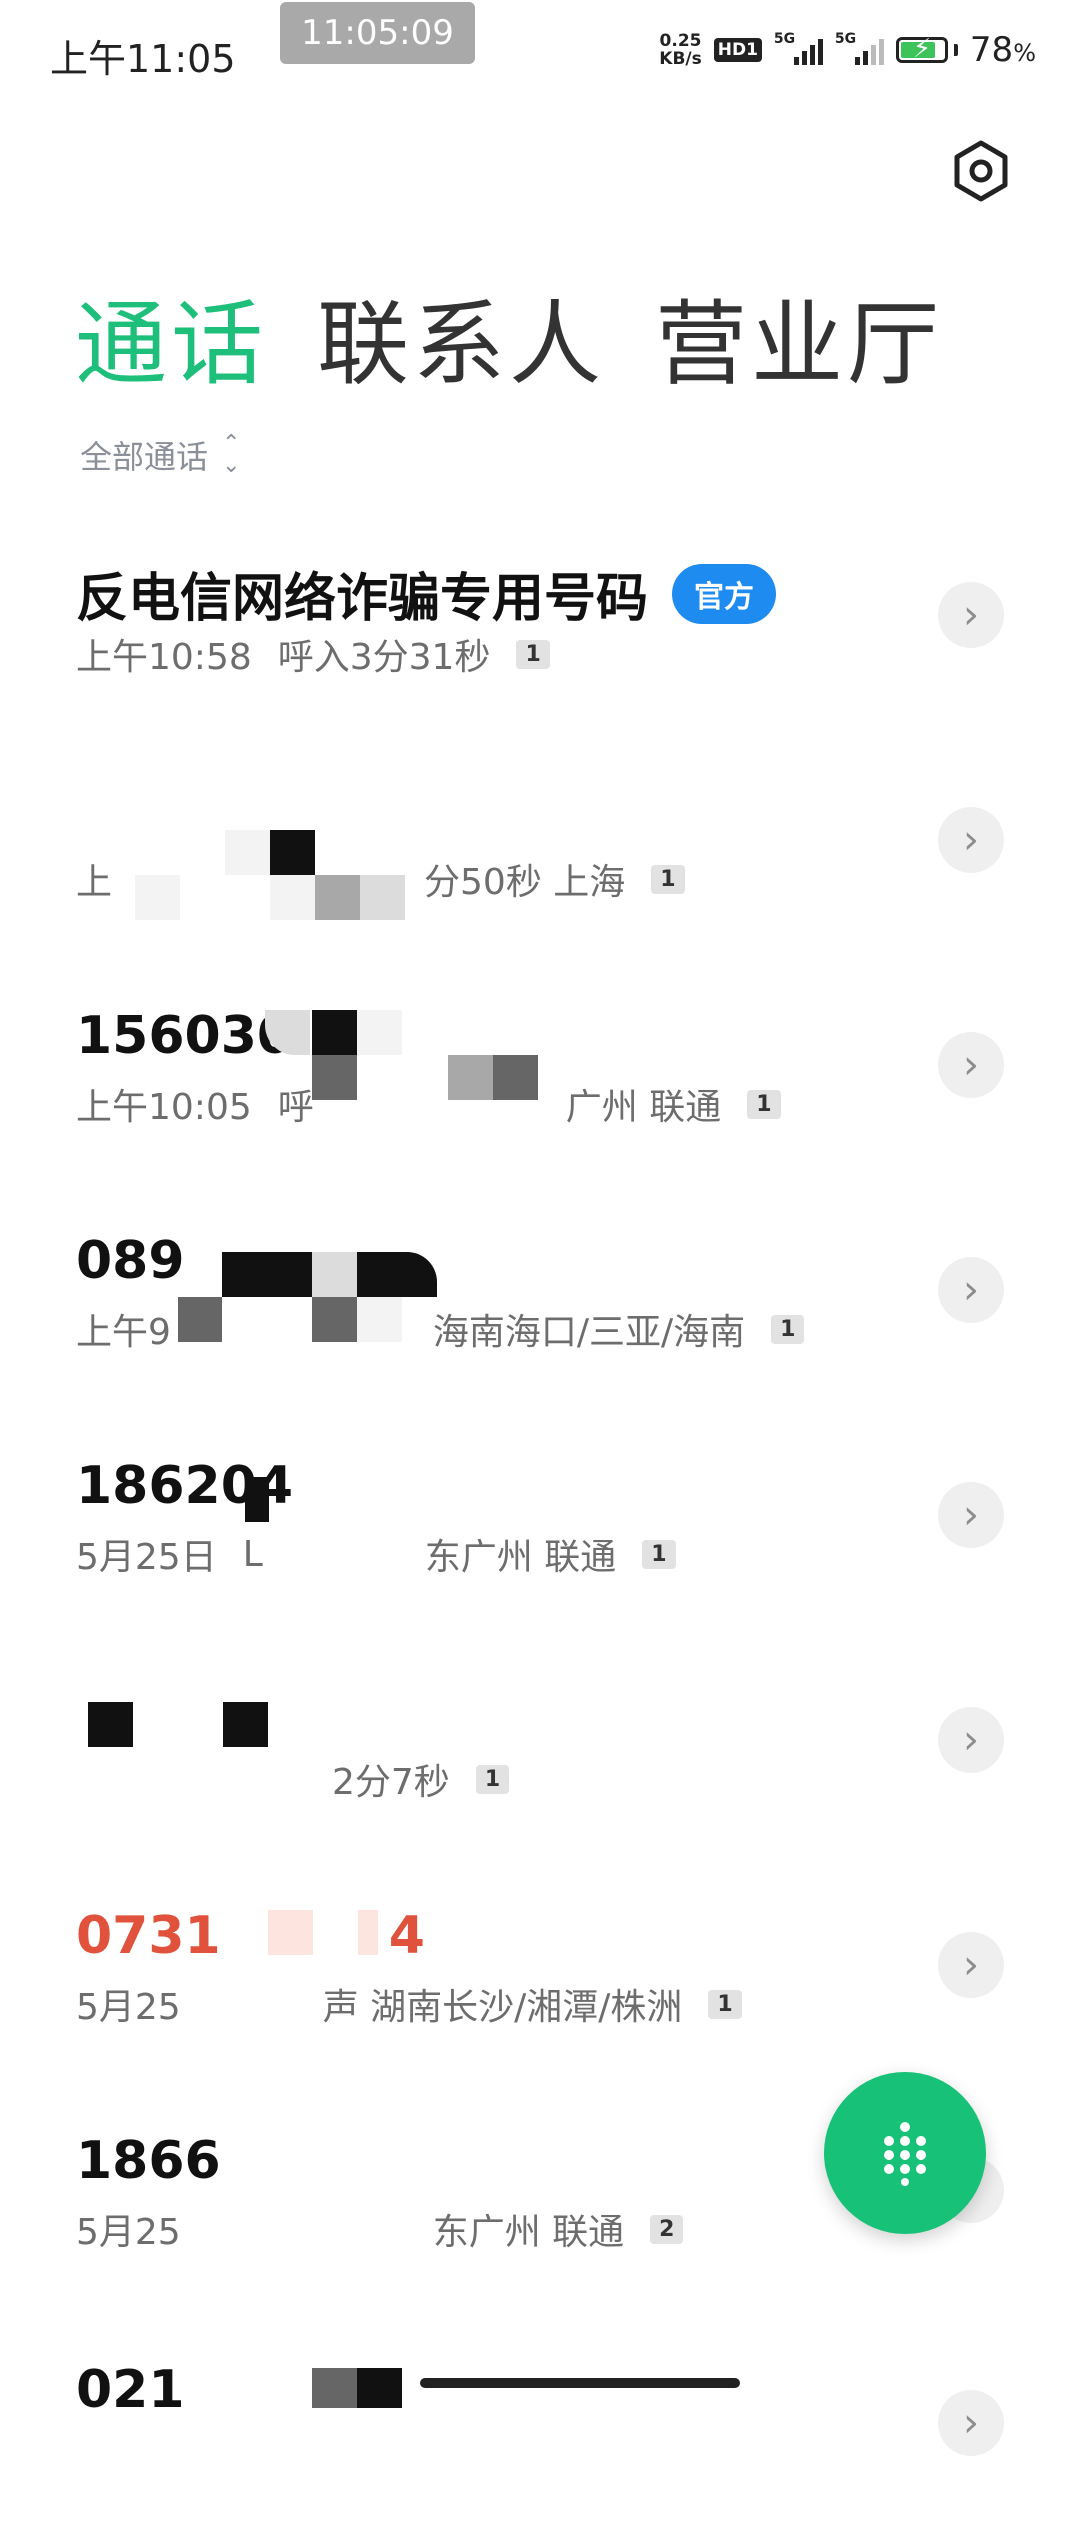 Image resolution: width=1080 pixels, height=2545 pixels. I want to click on caller-number: 089, so click(130, 1261).